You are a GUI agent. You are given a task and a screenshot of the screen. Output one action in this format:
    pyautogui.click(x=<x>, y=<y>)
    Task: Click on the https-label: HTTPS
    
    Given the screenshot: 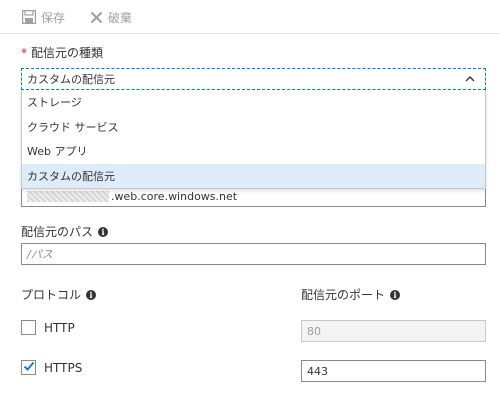 What is the action you would take?
    pyautogui.click(x=63, y=367)
    